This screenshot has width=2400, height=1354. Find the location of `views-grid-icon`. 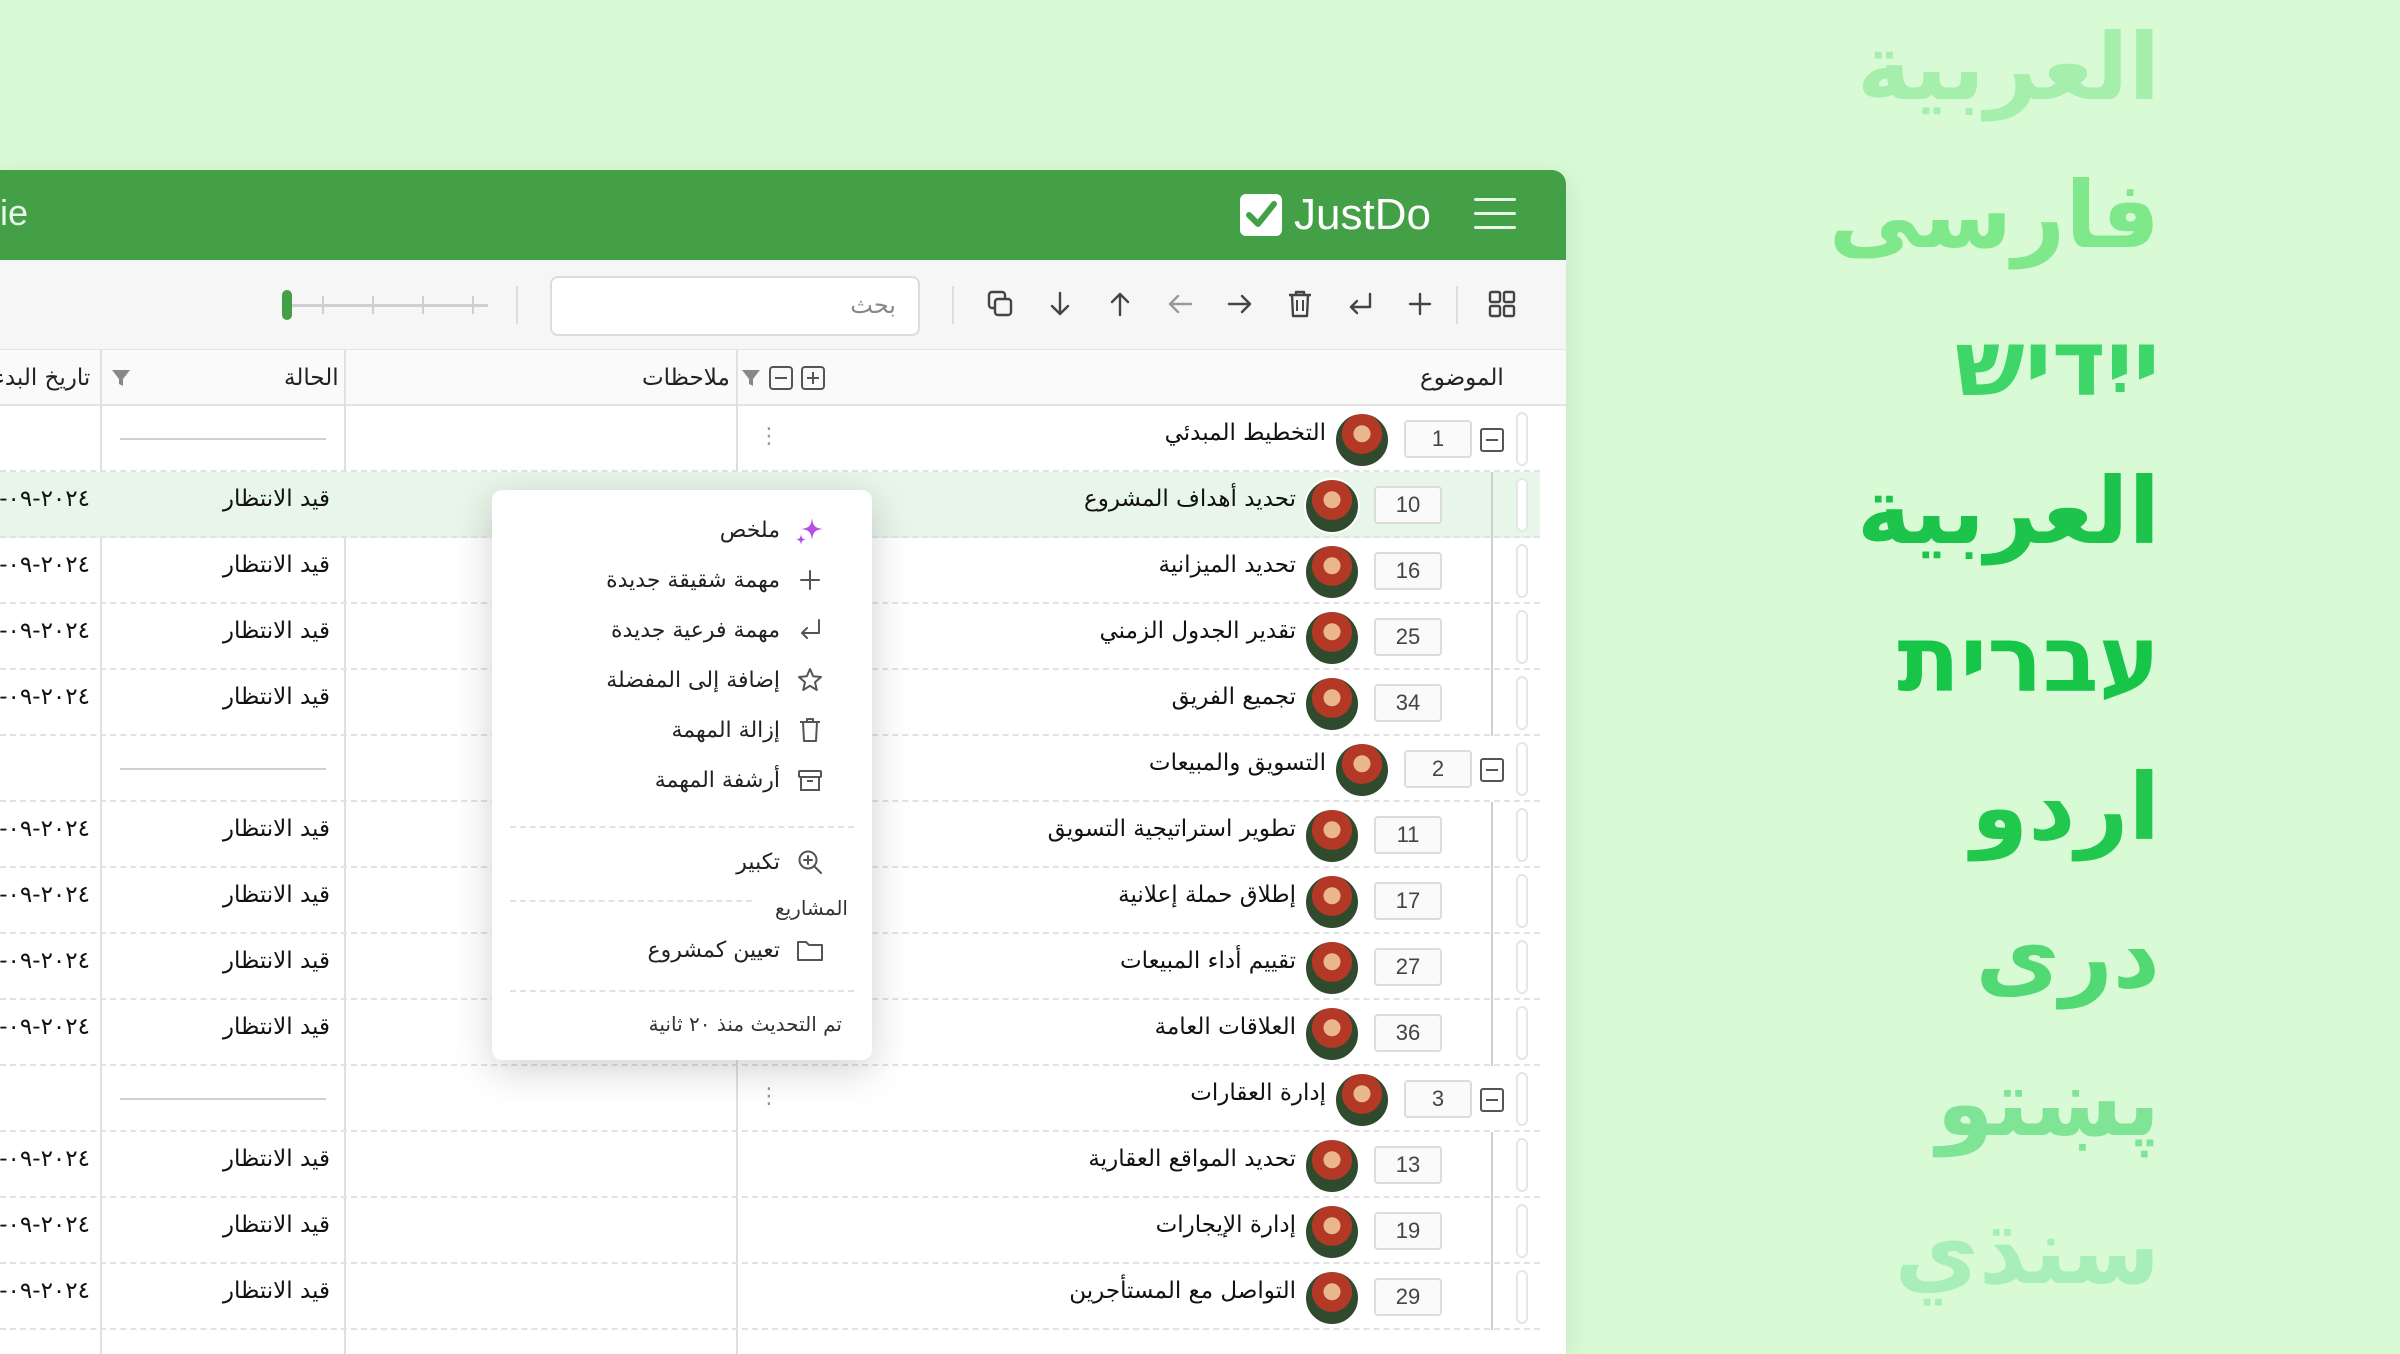

views-grid-icon is located at coordinates (1502, 304).